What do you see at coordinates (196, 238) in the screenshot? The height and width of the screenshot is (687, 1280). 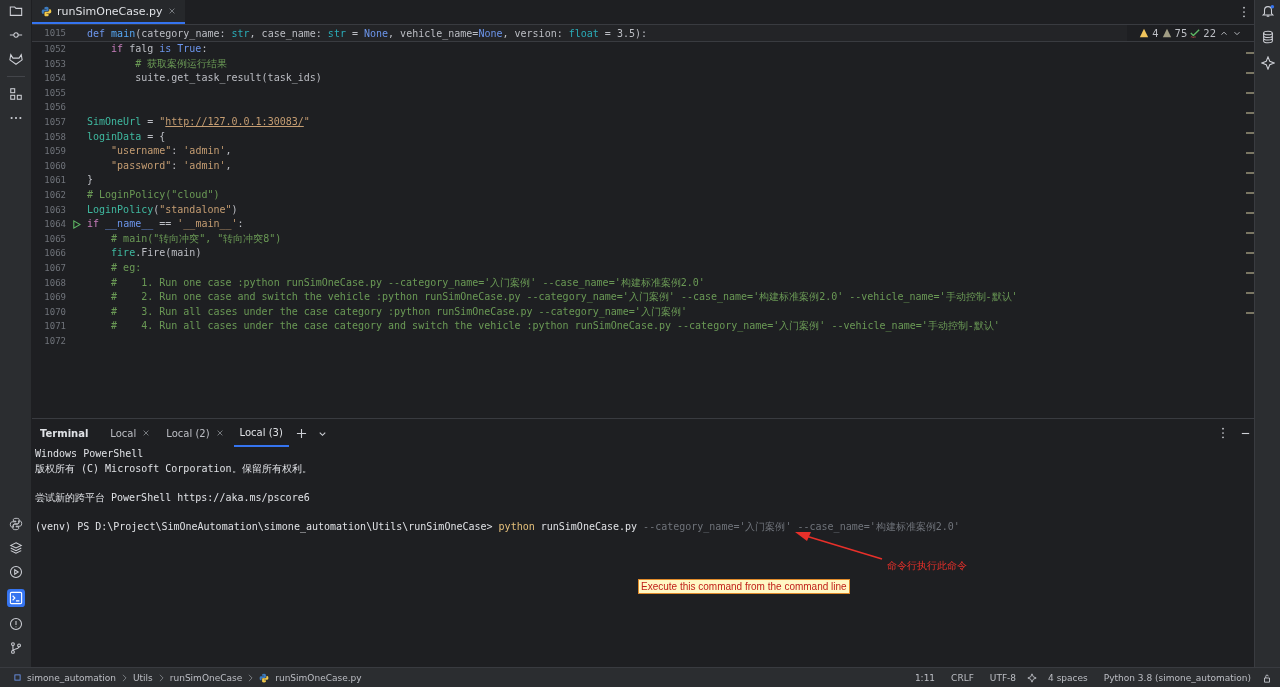 I see `code-line: # main("转向冲突", "转向冲突8")` at bounding box center [196, 238].